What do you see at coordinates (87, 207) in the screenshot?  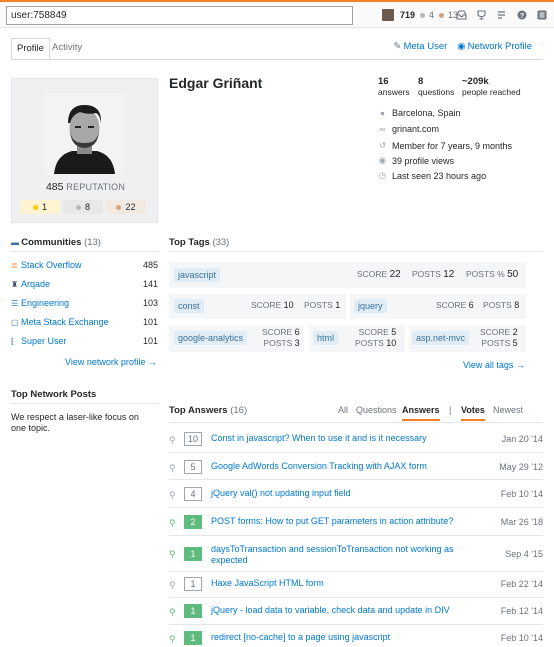 I see `silver-badge-count: 8` at bounding box center [87, 207].